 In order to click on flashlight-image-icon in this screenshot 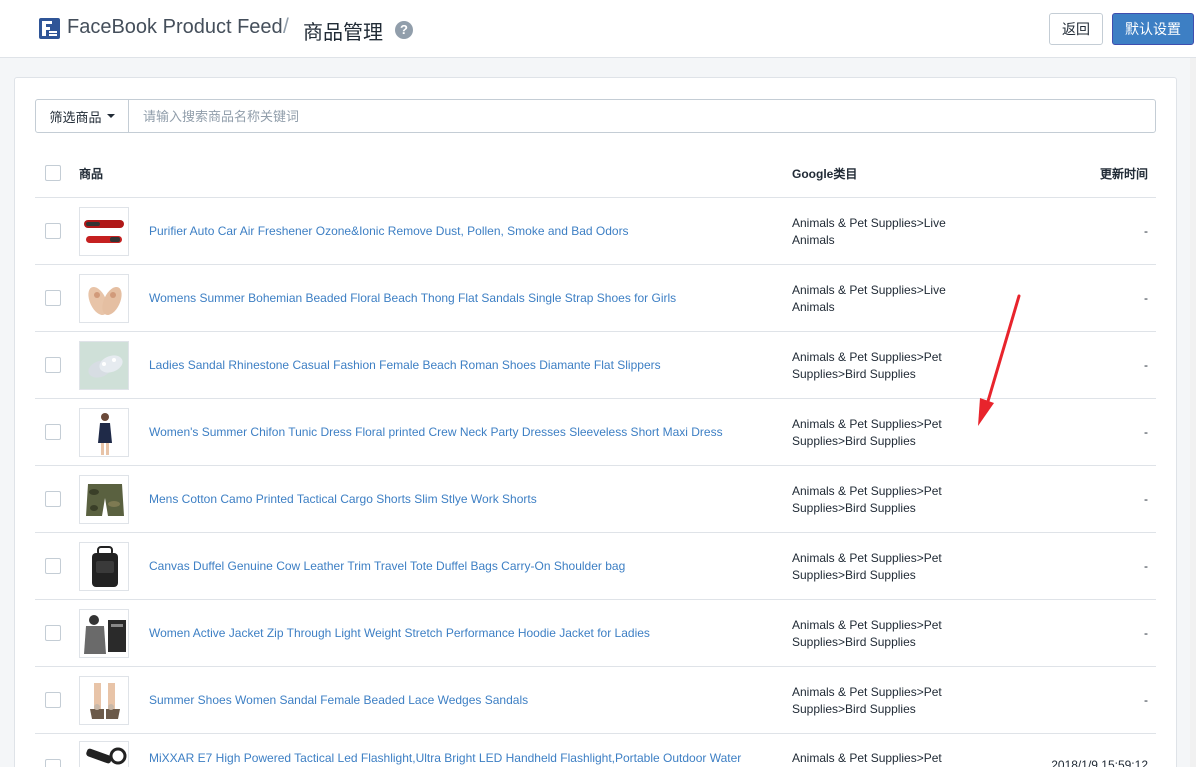, I will do `click(104, 754)`.